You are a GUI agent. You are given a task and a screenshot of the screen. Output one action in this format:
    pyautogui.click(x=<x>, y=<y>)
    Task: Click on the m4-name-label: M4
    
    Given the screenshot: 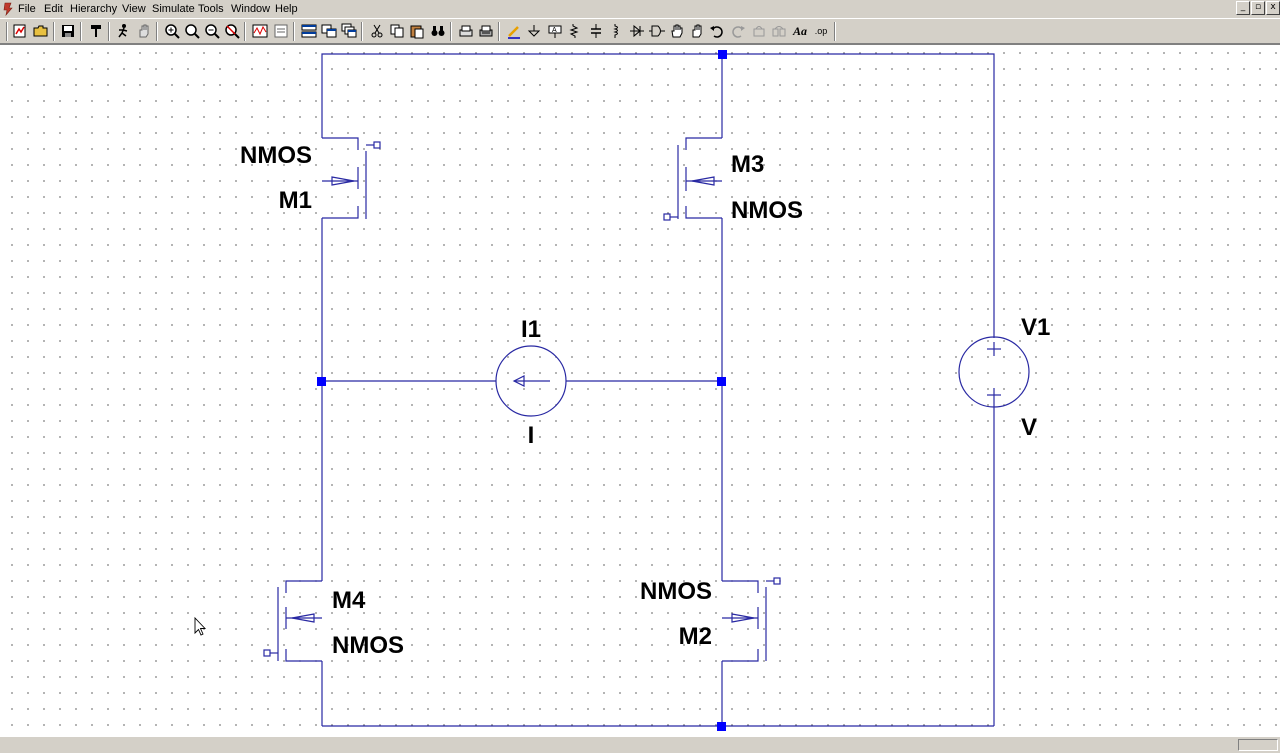 What is the action you would take?
    pyautogui.click(x=349, y=600)
    